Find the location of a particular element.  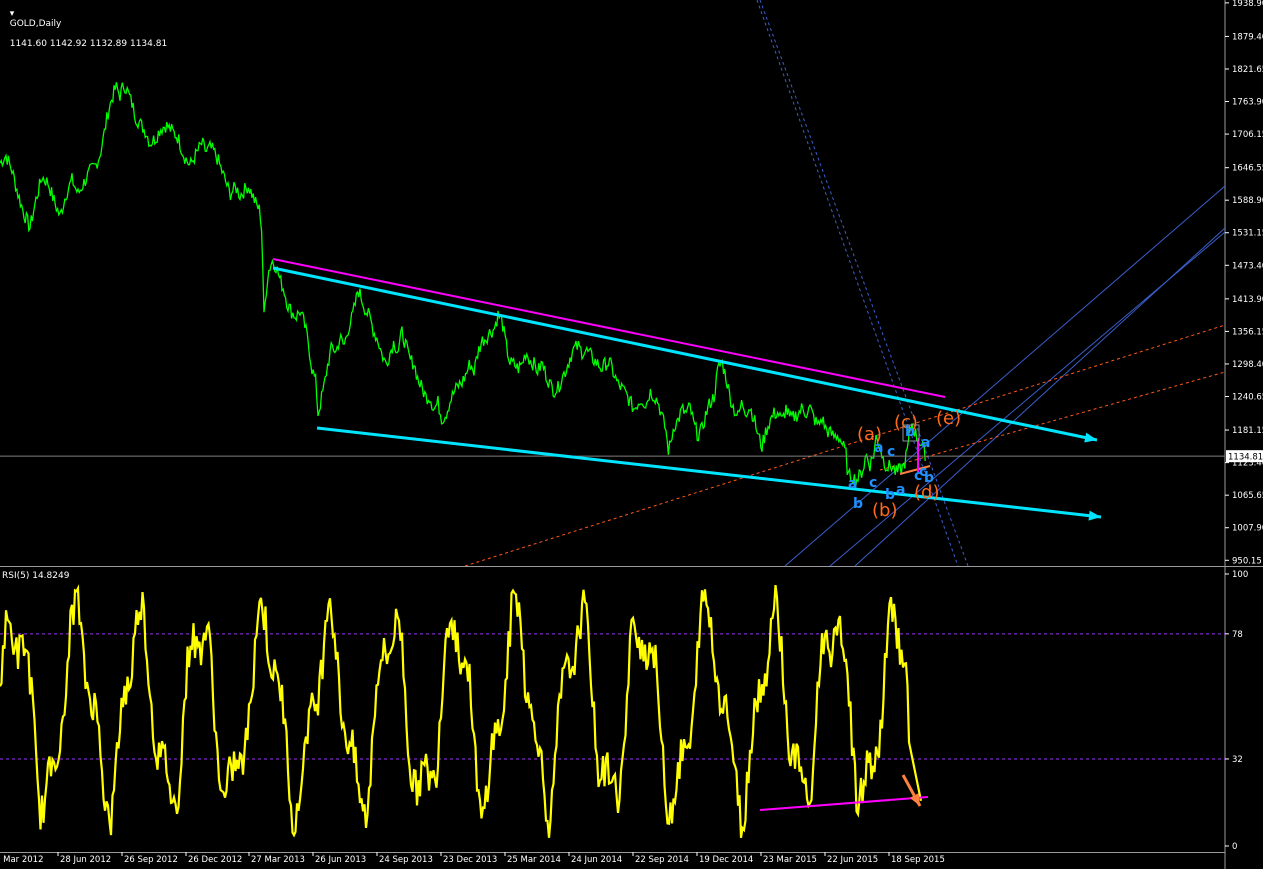

rsi-axis: 100 78 32 0 is located at coordinates (1236, 711).